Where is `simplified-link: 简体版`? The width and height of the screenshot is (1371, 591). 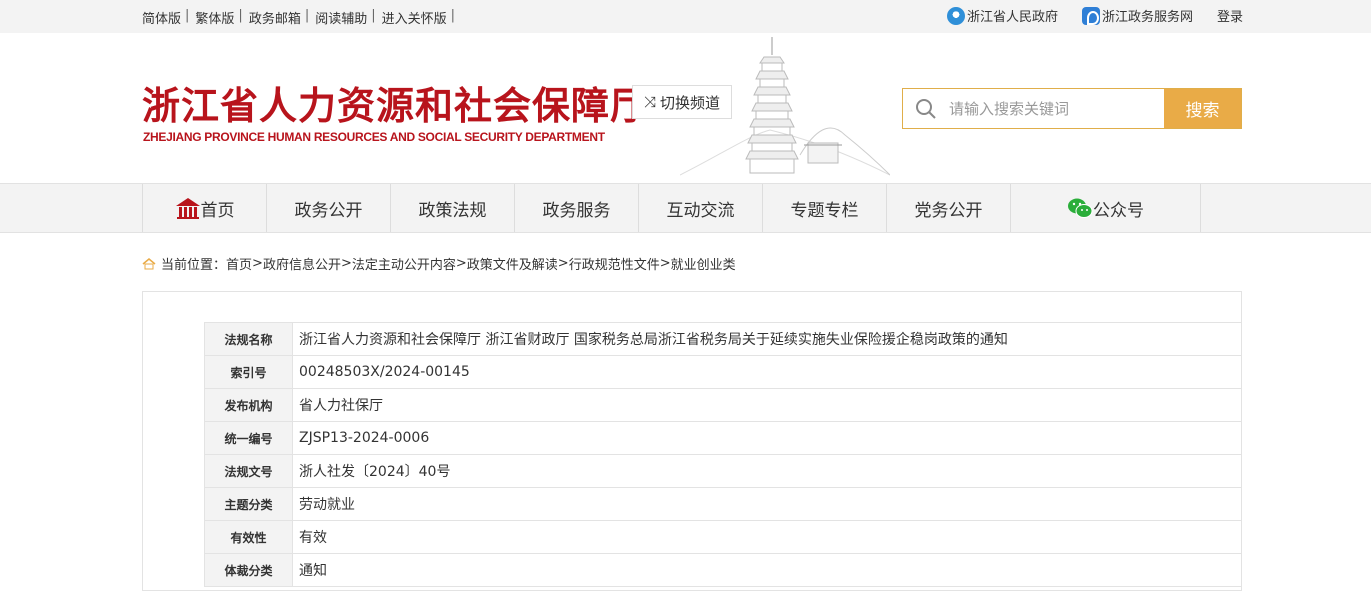 simplified-link: 简体版 is located at coordinates (161, 17).